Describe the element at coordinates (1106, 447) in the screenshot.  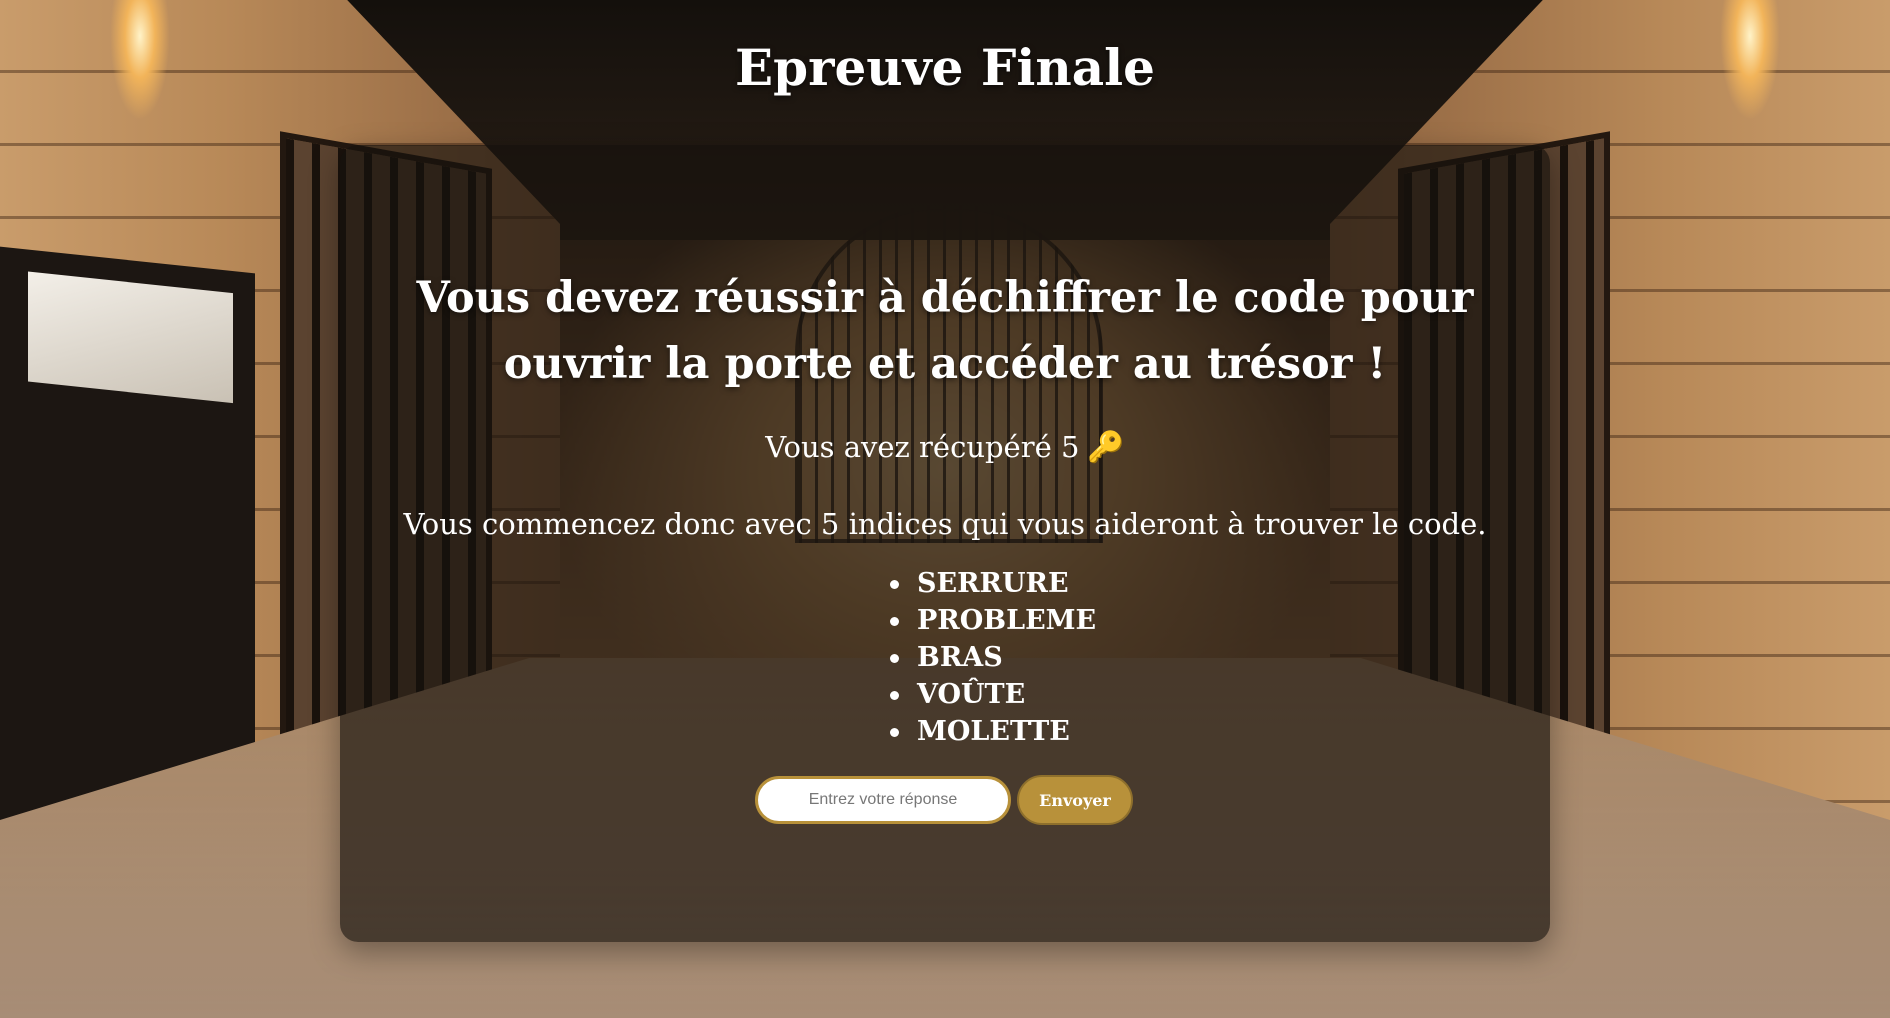
I see `key-icon: 🔑` at that location.